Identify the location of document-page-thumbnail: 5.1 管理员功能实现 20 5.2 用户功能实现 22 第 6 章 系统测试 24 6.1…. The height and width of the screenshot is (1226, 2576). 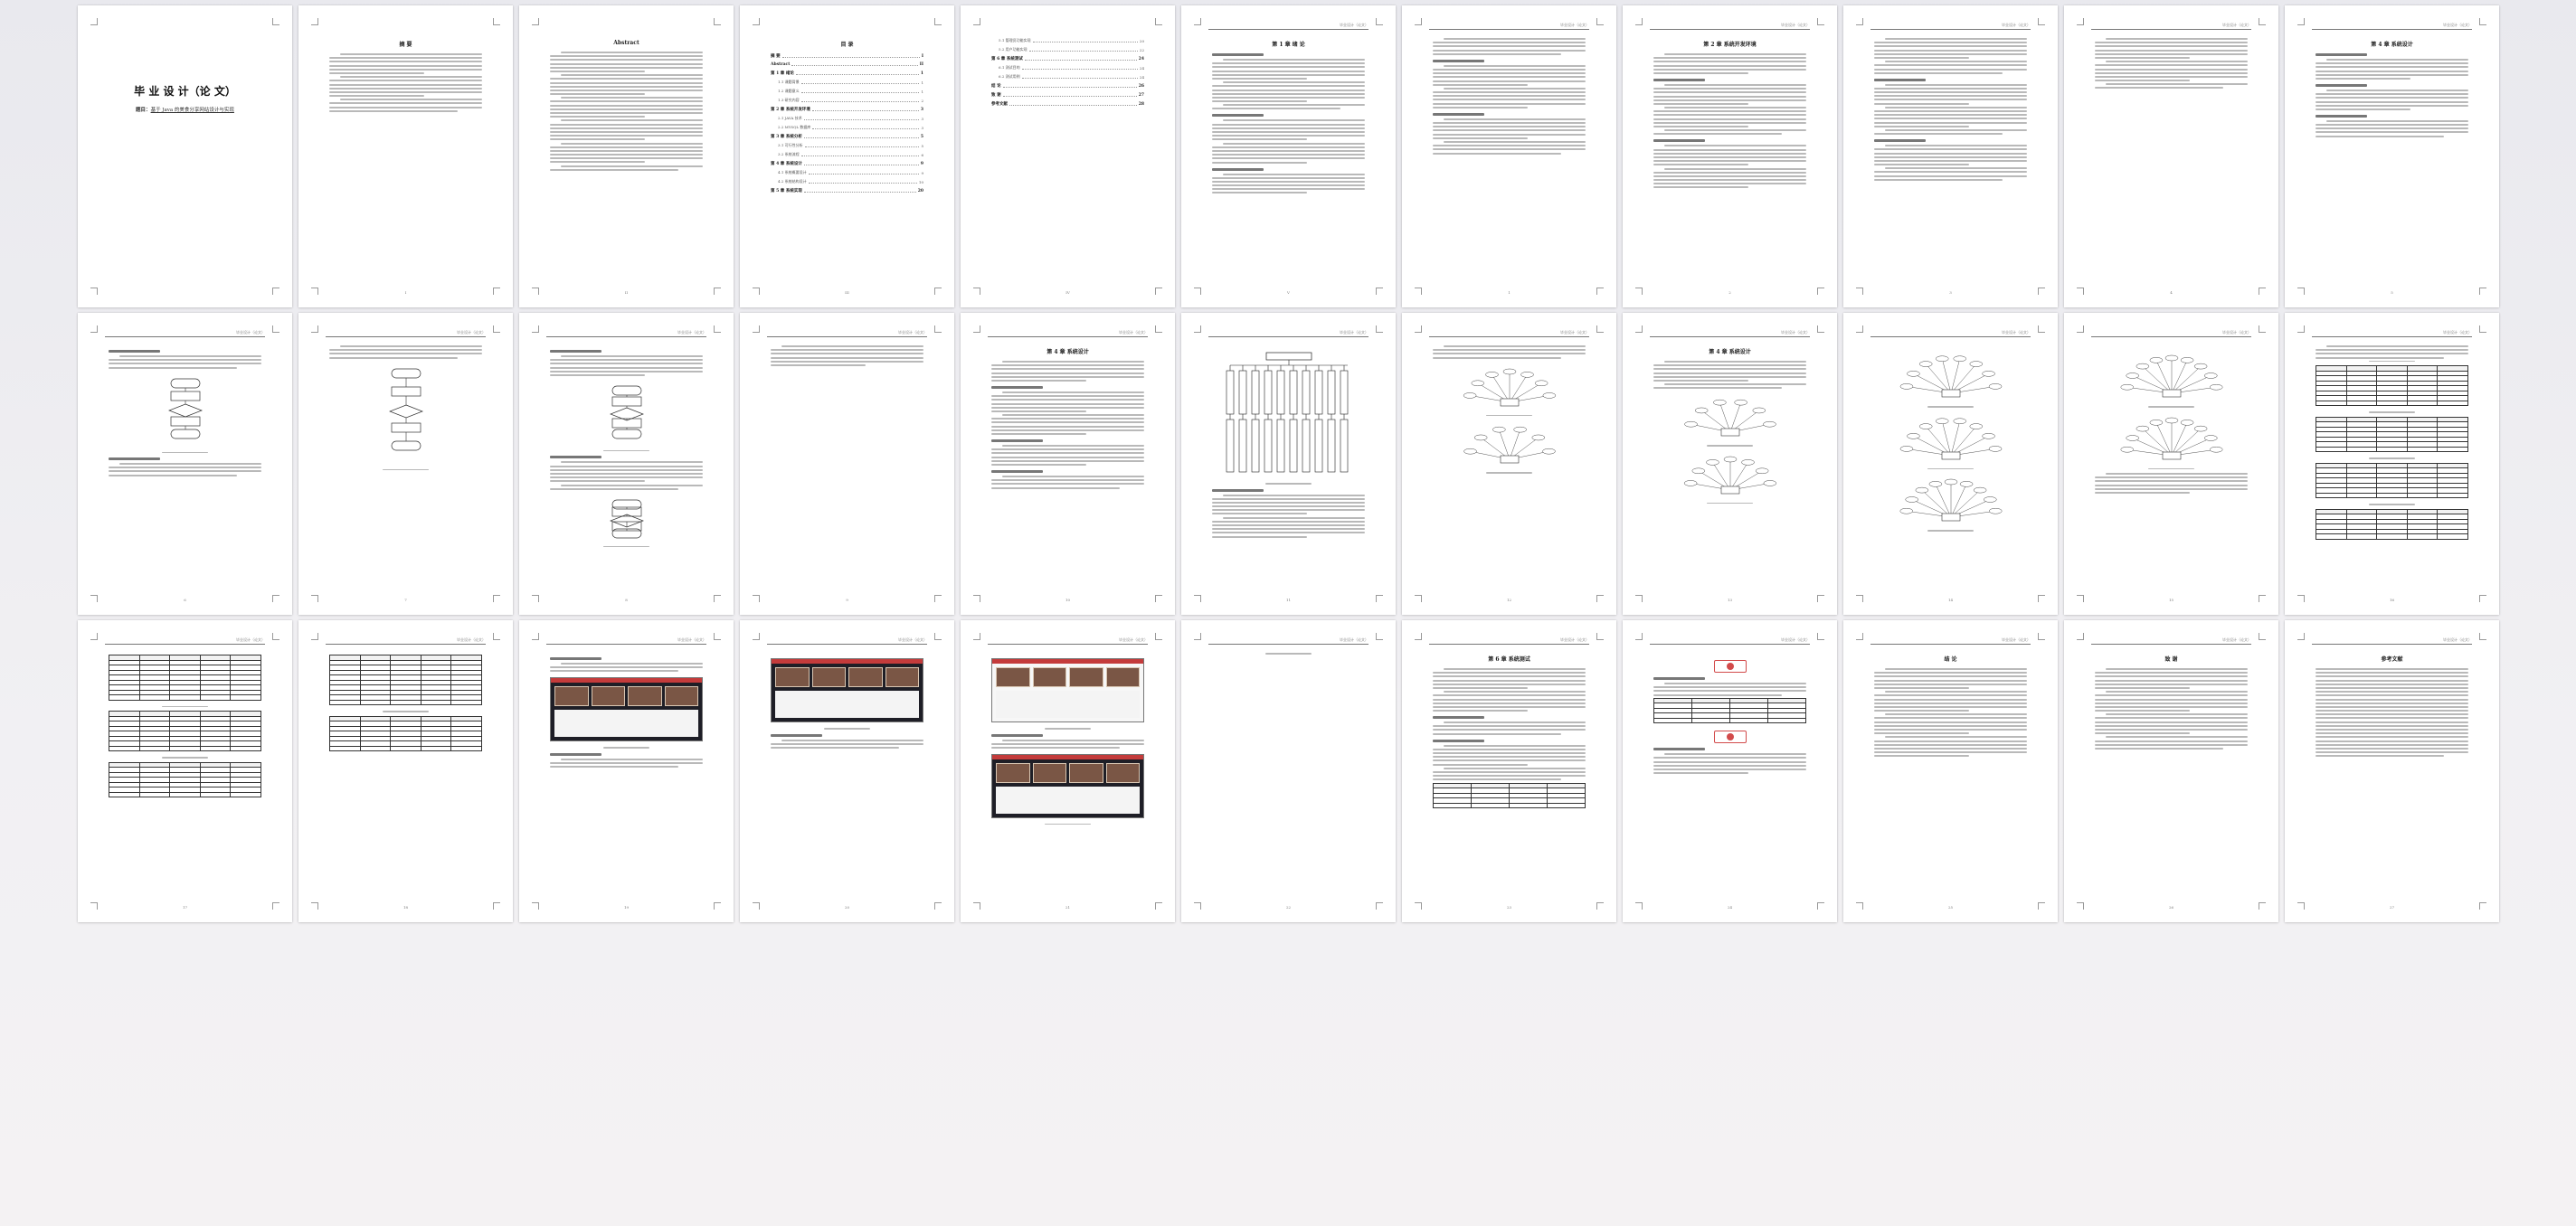
(1068, 156).